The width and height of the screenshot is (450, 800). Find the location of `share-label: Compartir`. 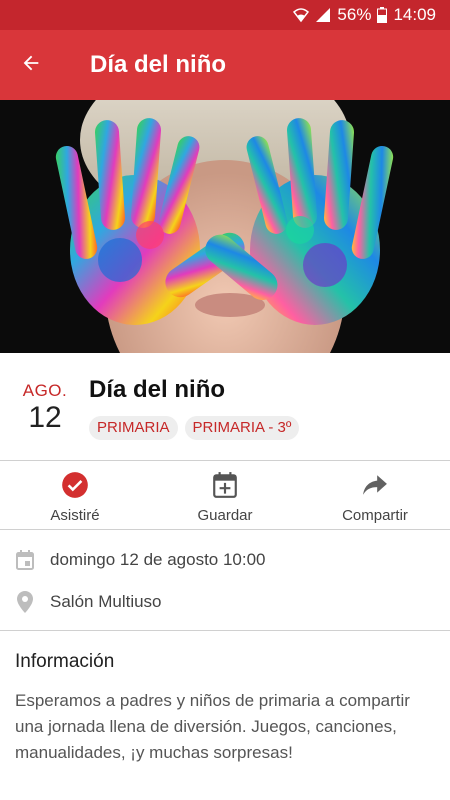

share-label: Compartir is located at coordinates (375, 515).